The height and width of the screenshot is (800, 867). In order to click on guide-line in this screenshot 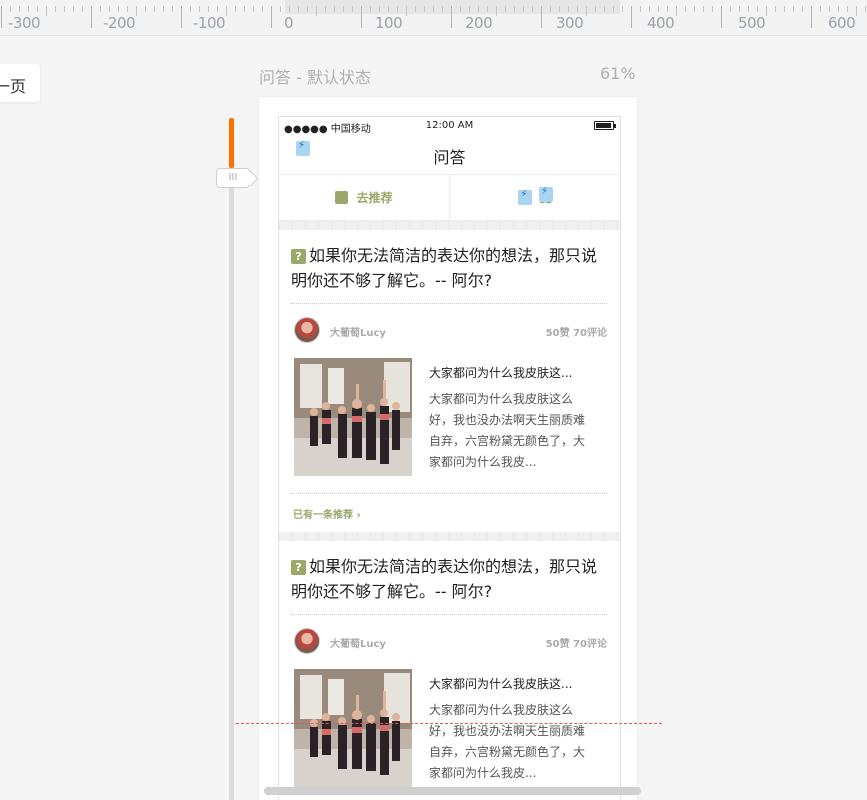, I will do `click(449, 723)`.